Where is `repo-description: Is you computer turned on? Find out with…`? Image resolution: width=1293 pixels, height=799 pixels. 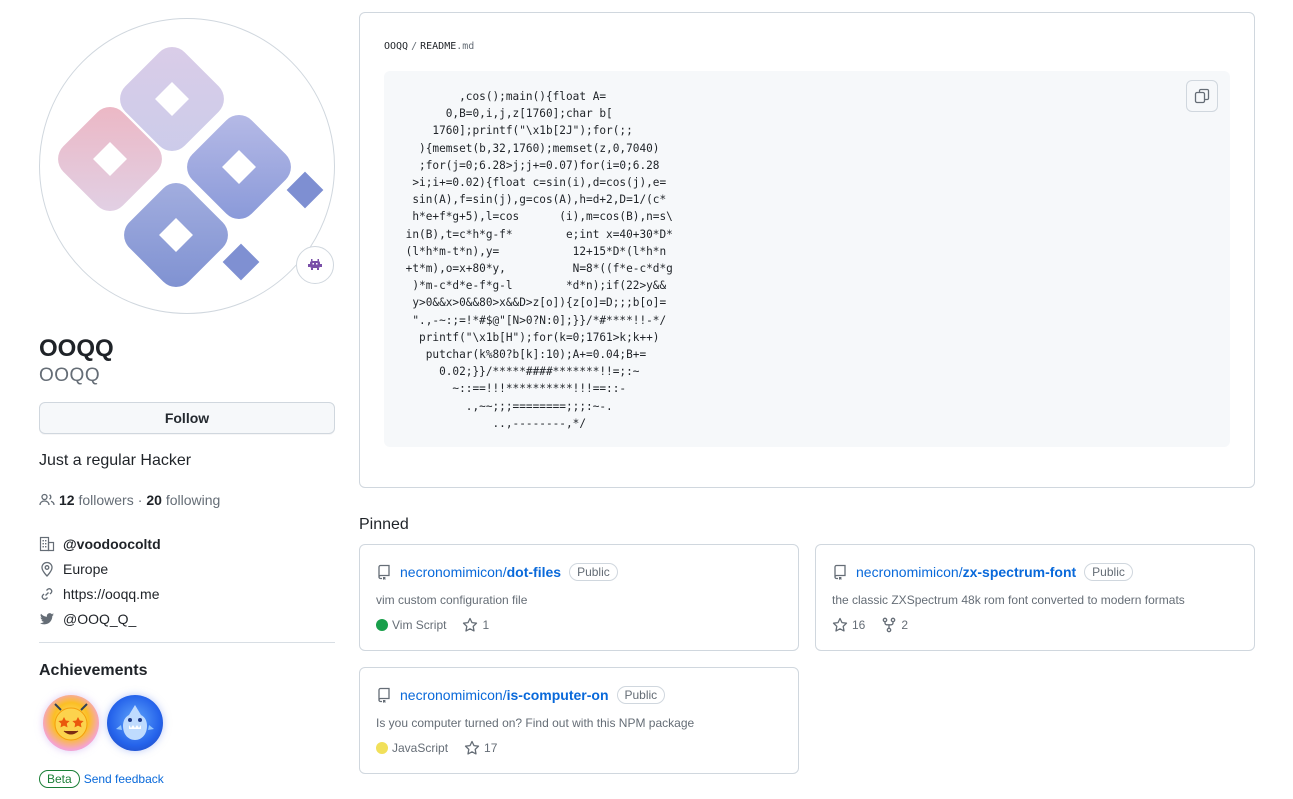 repo-description: Is you computer turned on? Find out with… is located at coordinates (535, 723).